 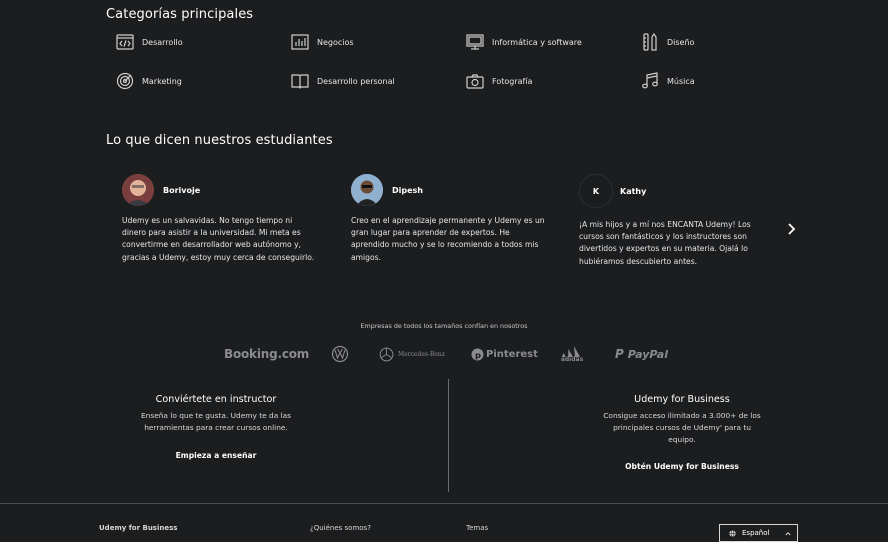 What do you see at coordinates (681, 81) in the screenshot?
I see `category-label: Música` at bounding box center [681, 81].